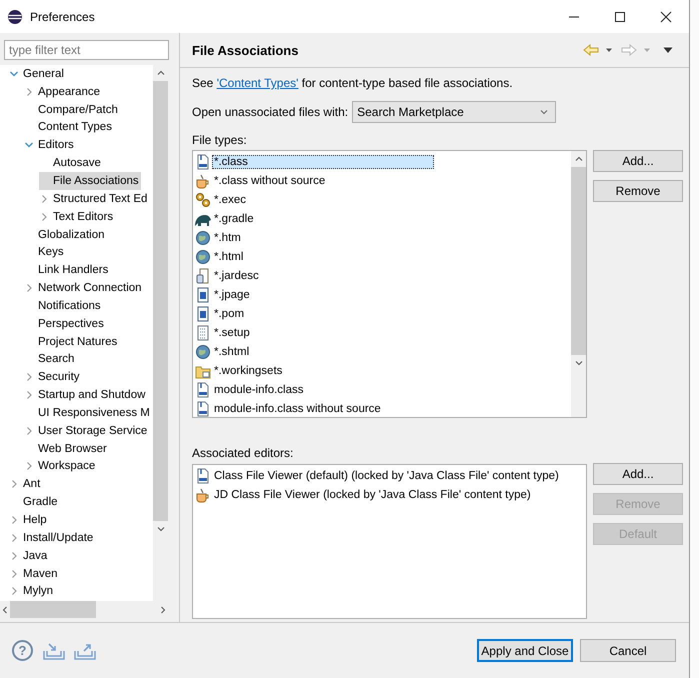 This screenshot has height=678, width=699. Describe the element at coordinates (230, 199) in the screenshot. I see `list-item: *.exec` at that location.